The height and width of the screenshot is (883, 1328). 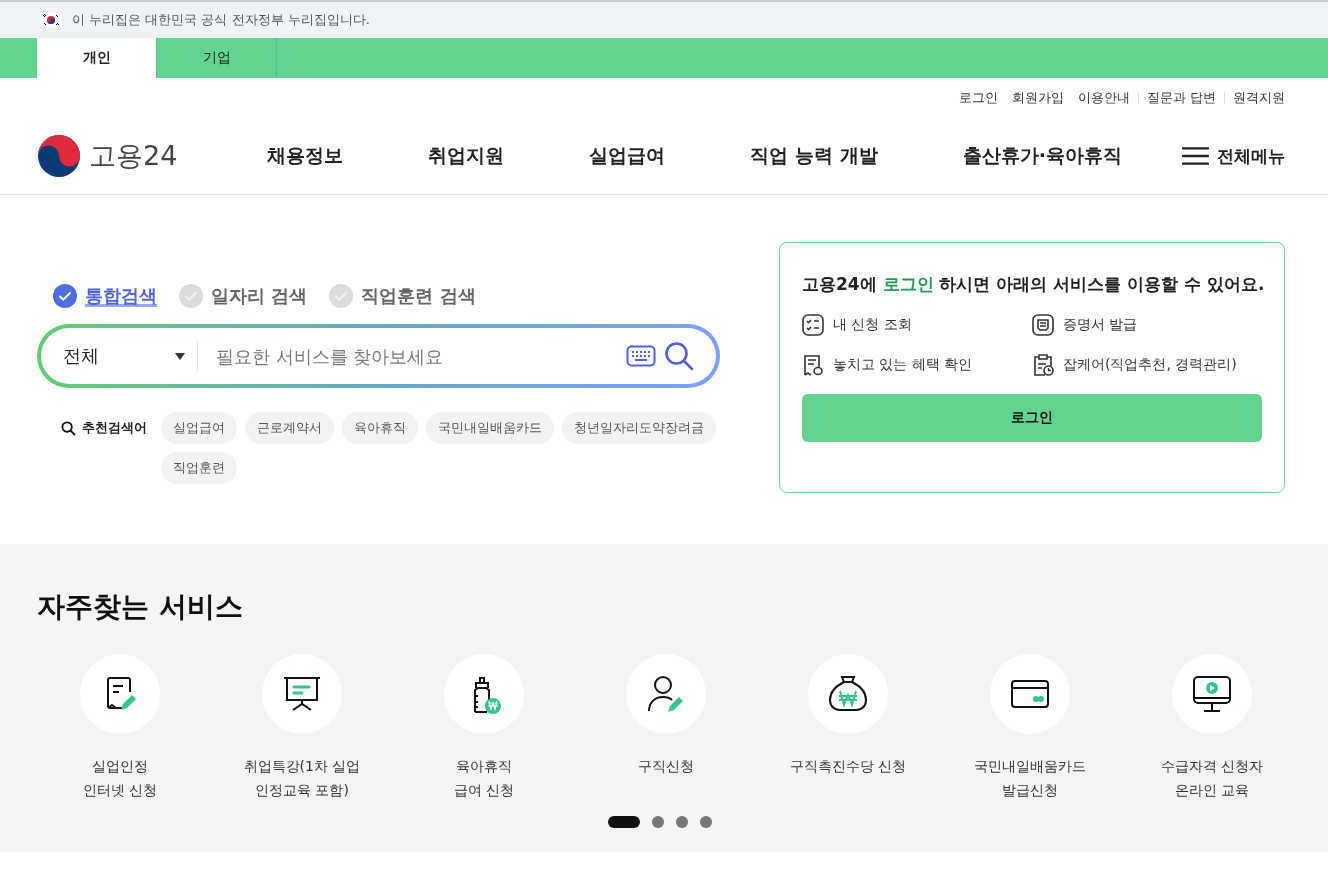 I want to click on recommended-label: 추천검색어, so click(x=114, y=428).